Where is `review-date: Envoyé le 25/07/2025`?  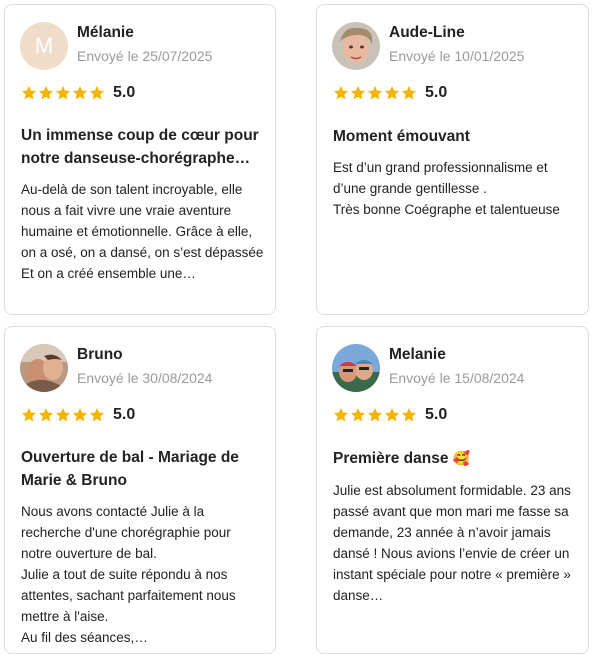
review-date: Envoyé le 25/07/2025 is located at coordinates (145, 56).